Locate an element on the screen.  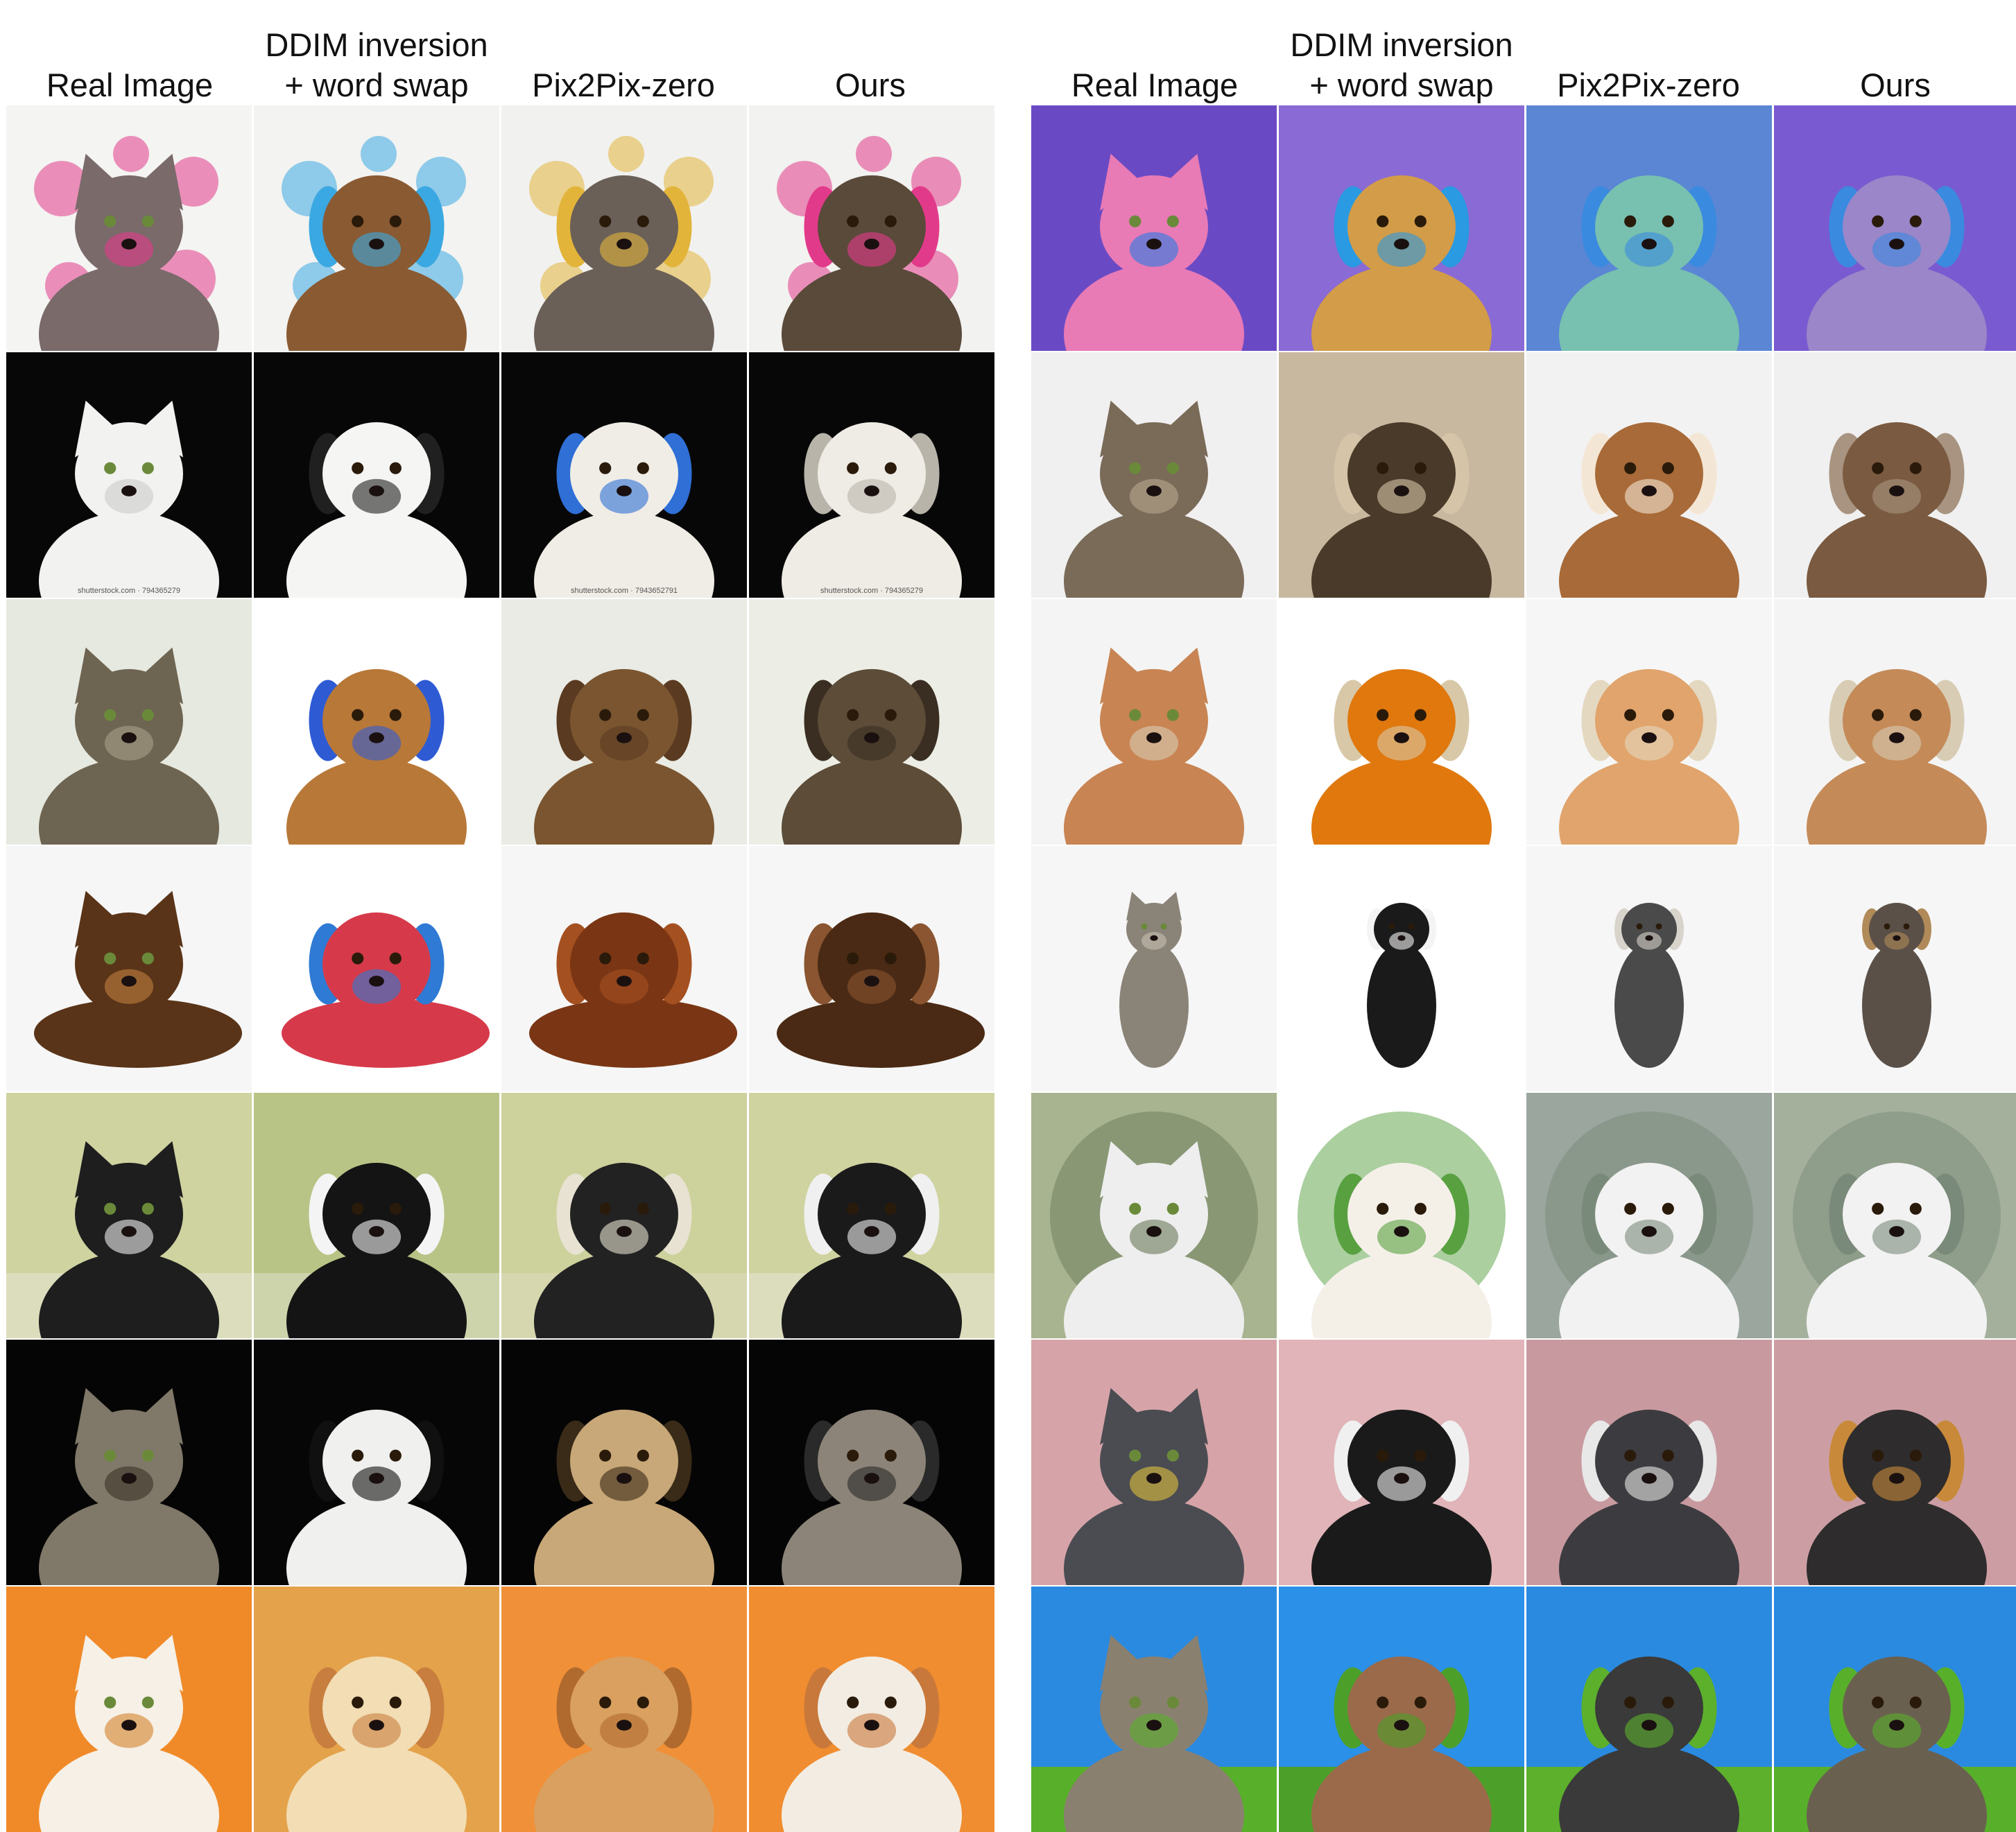
thumbnail-ours: shutterstock.com · 794365279 is located at coordinates (871, 475).